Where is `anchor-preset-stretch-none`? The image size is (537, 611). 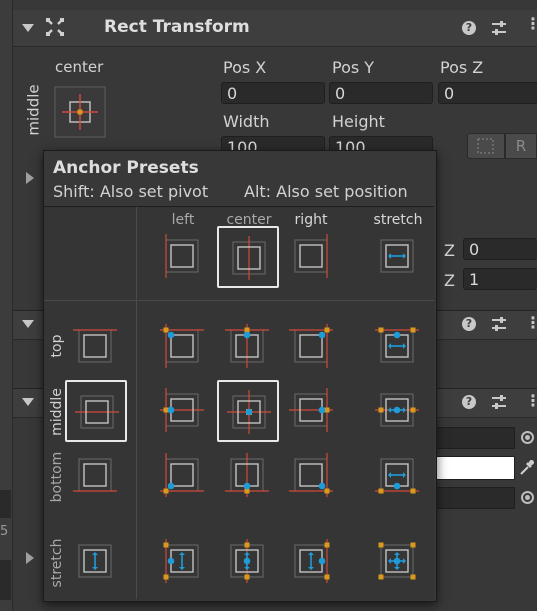
anchor-preset-stretch-none is located at coordinates (398, 257).